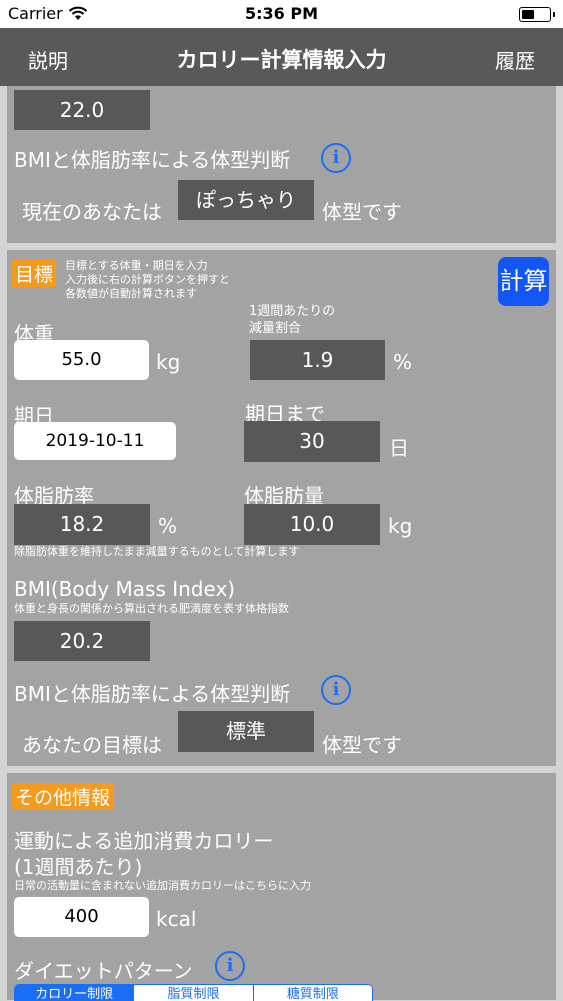 Image resolution: width=563 pixels, height=1001 pixels. I want to click on bmi-note: 体重と身長の関係から算出される肥満度を表す体格指数, so click(151, 608).